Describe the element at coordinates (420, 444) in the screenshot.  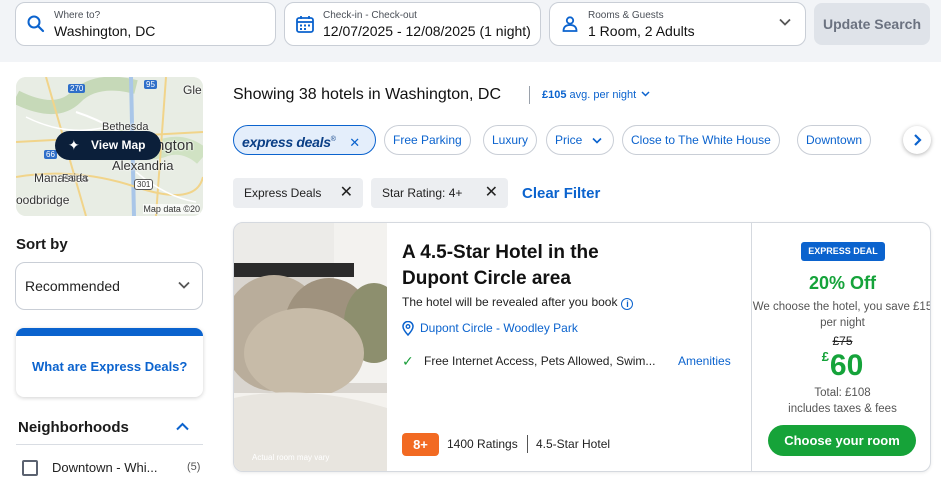
I see `rating-score-badge: 8+` at that location.